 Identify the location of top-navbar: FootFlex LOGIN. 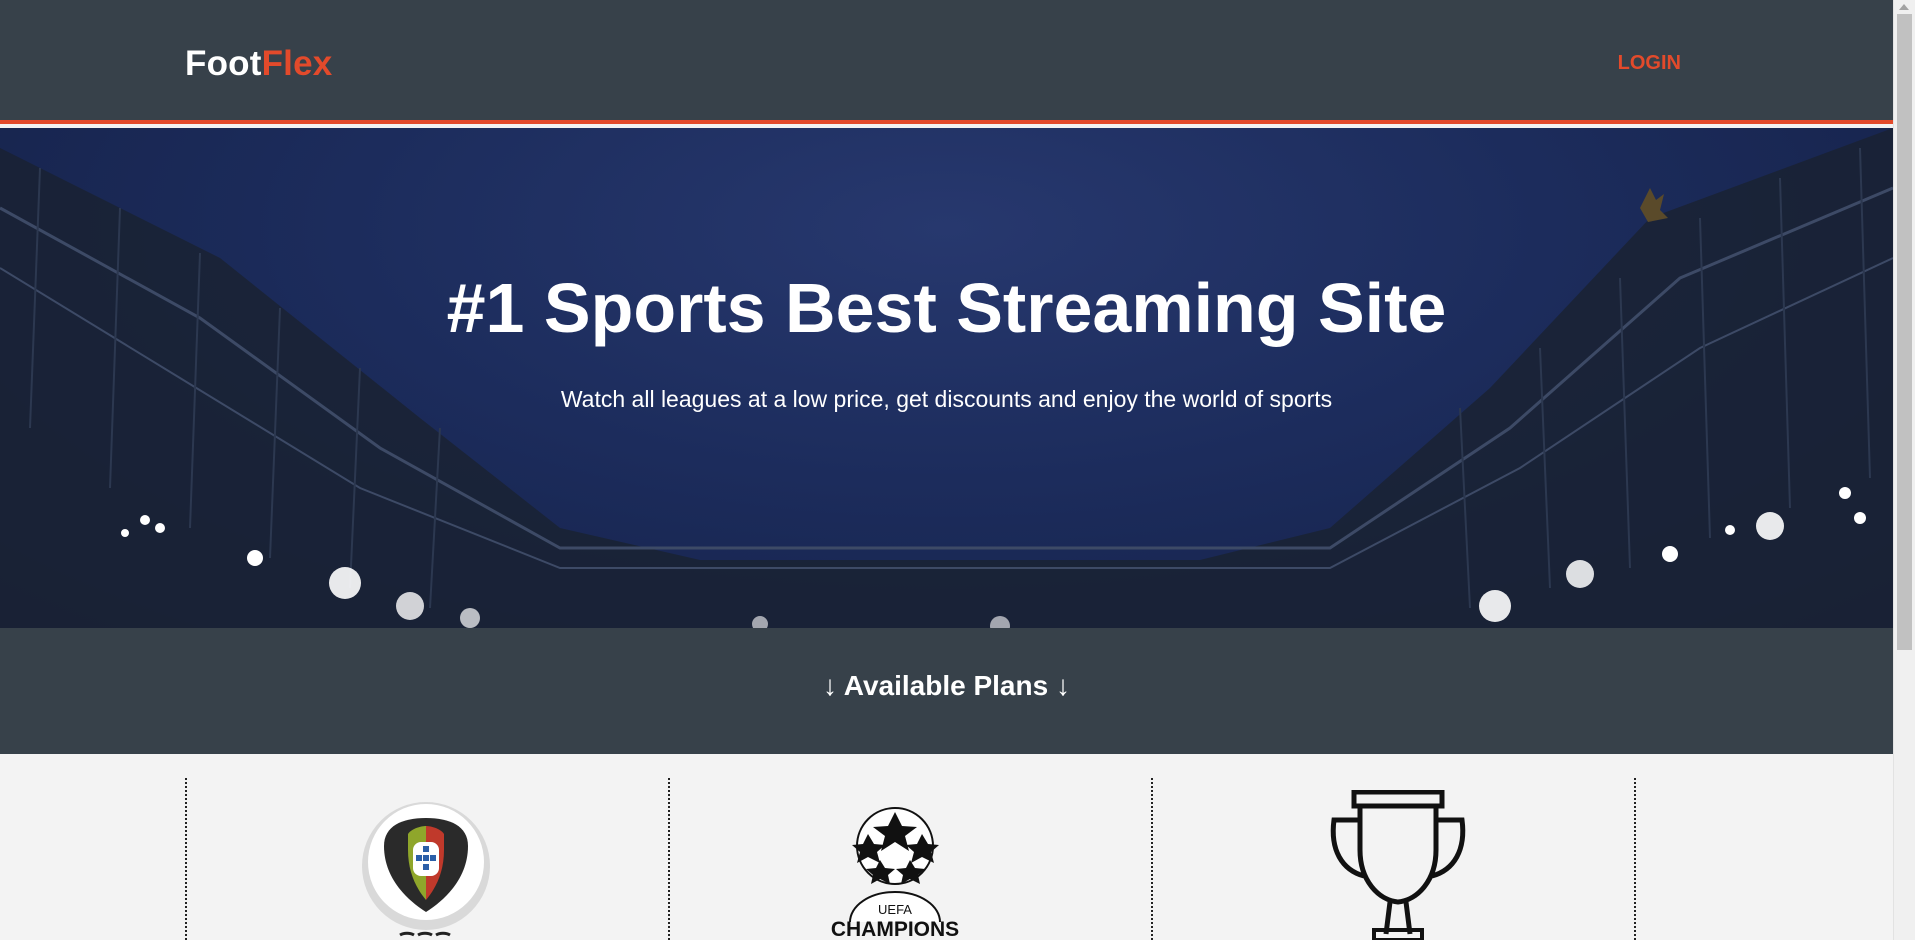
(946, 62).